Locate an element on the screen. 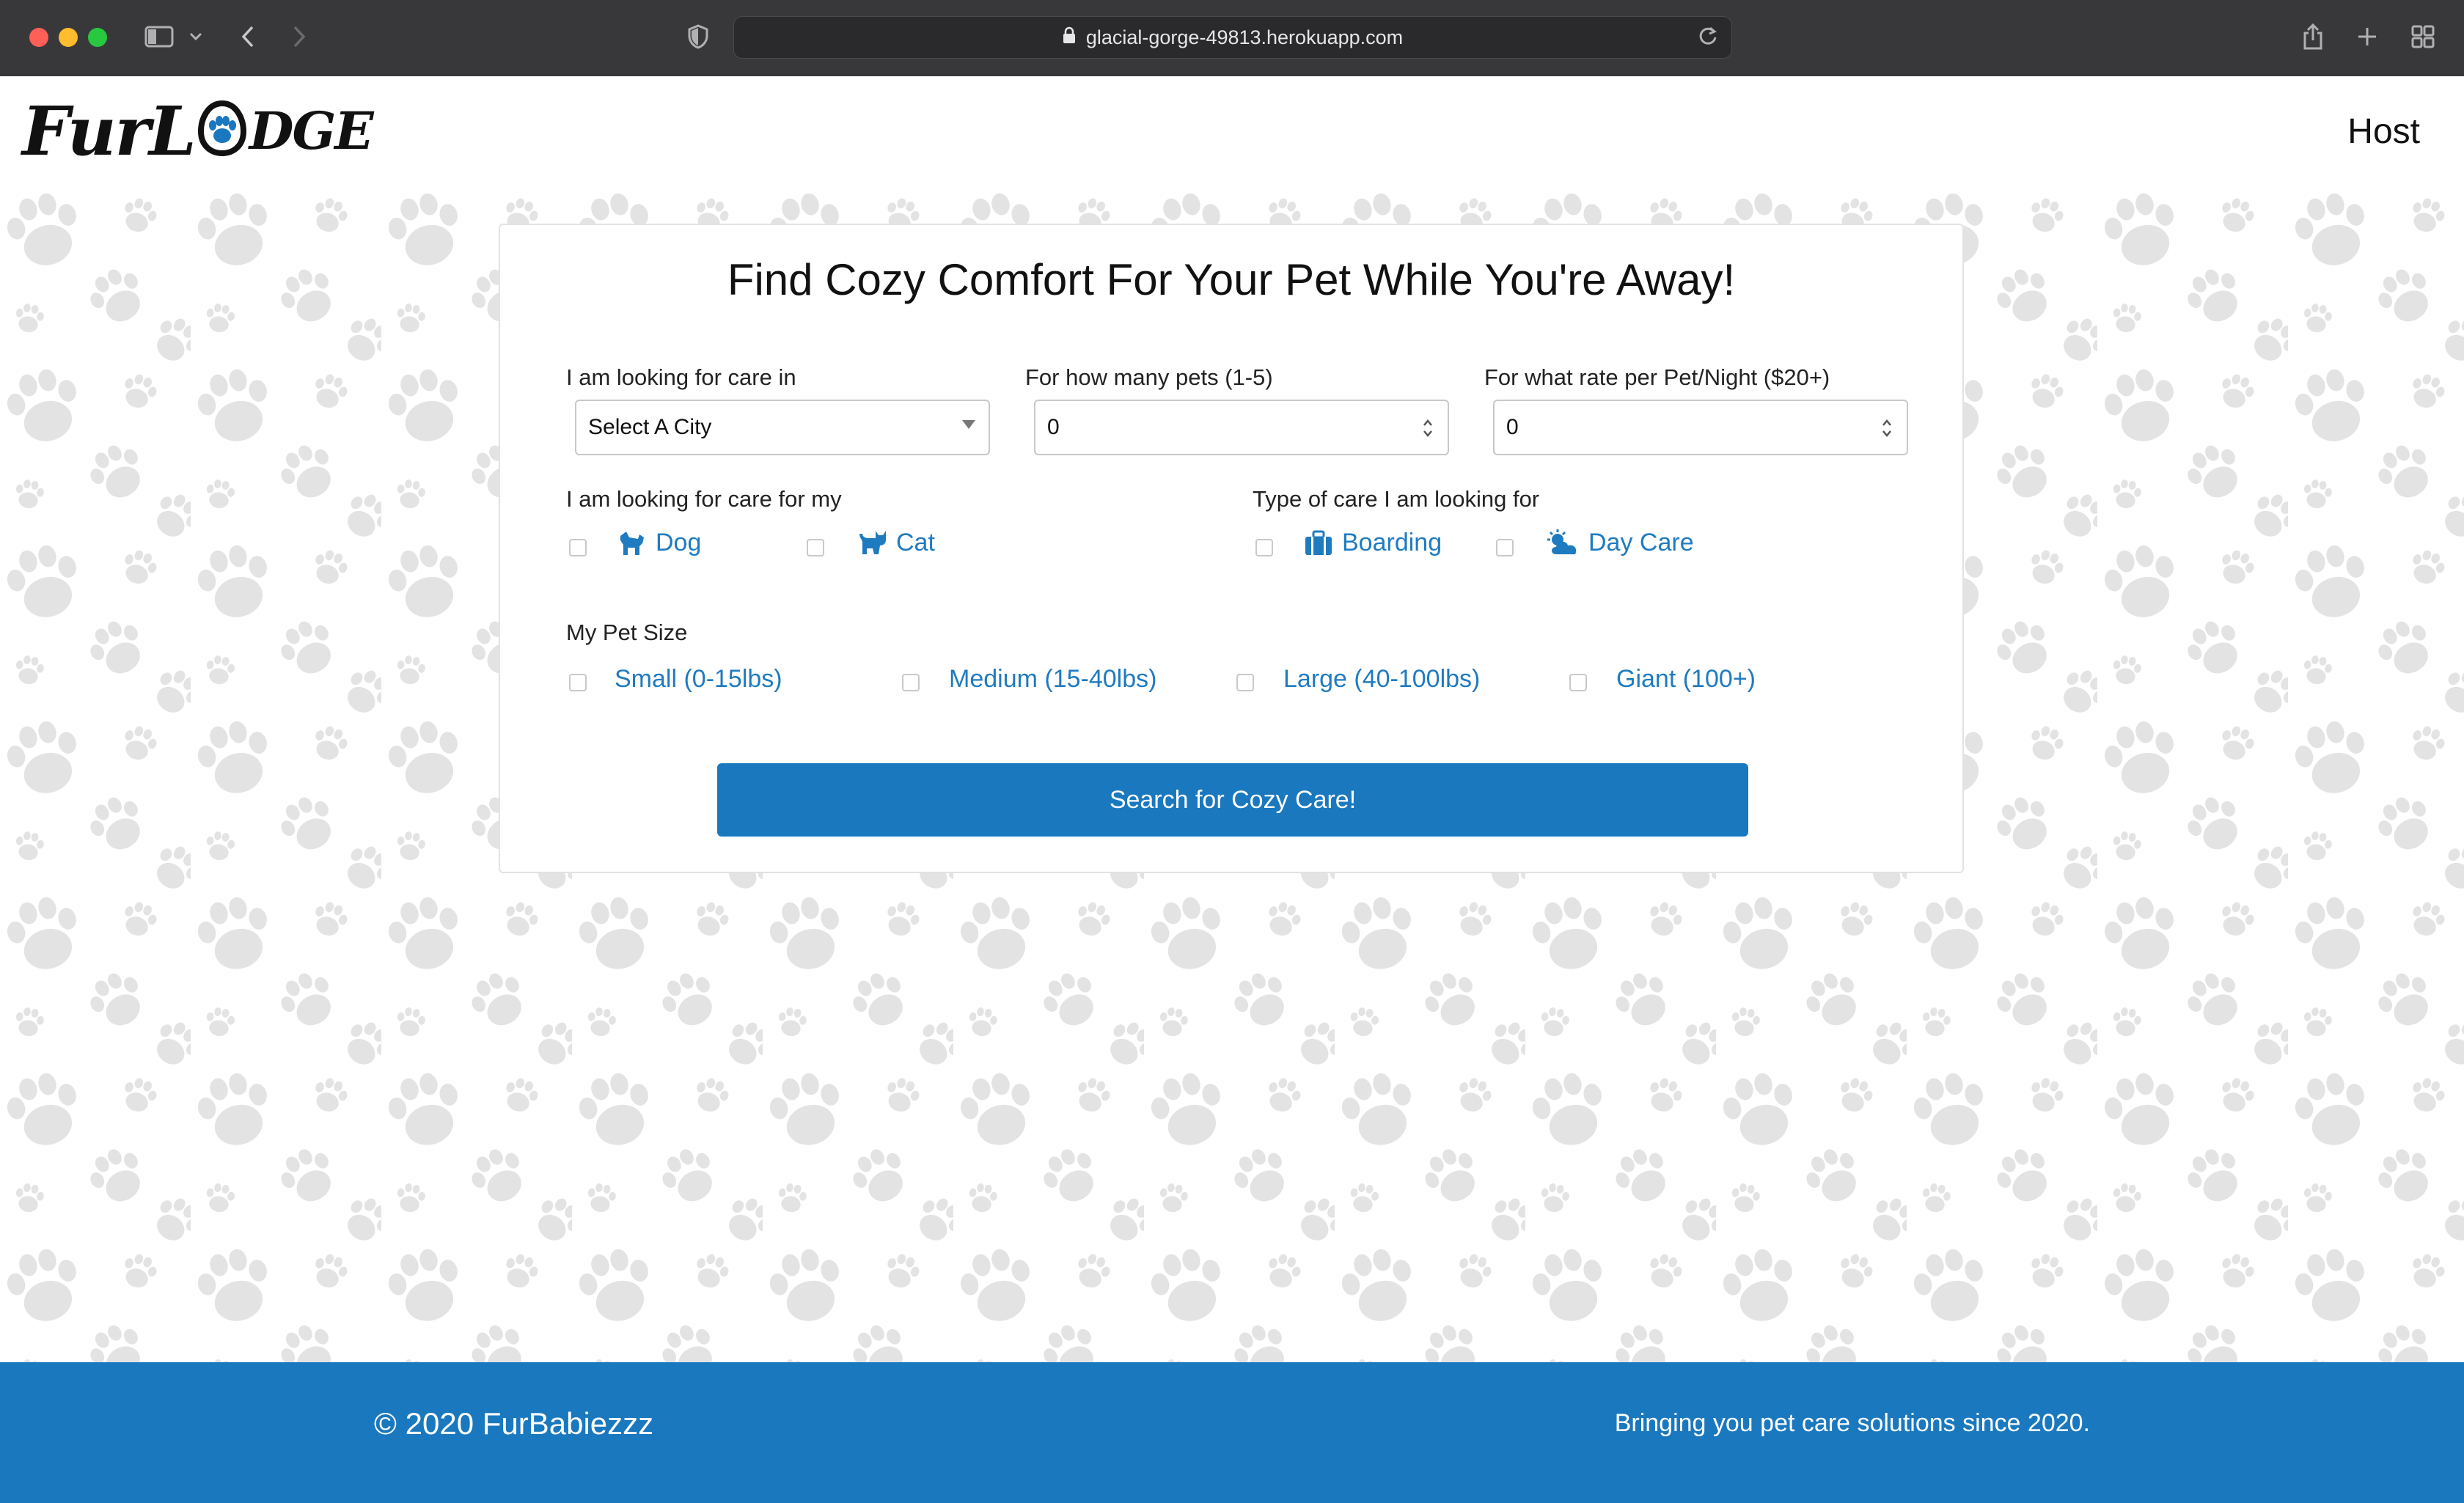  care-type-label: Type of care I am looking for is located at coordinates (1396, 499).